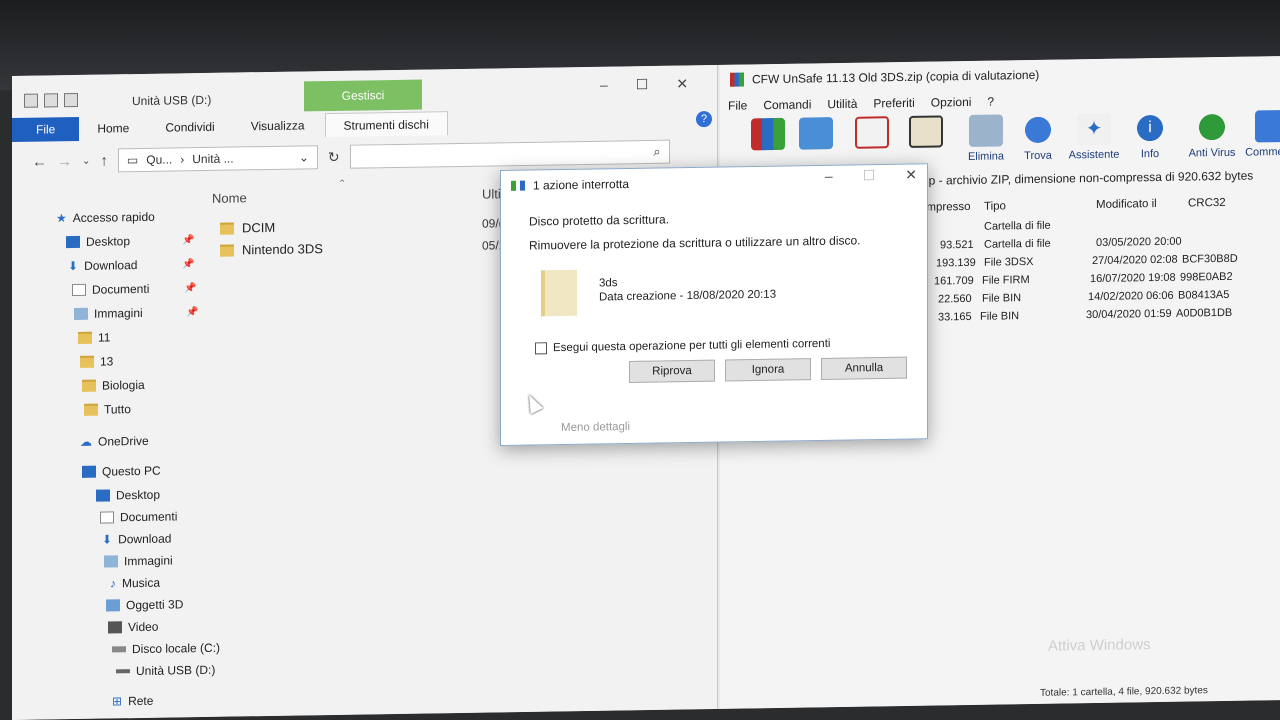  Describe the element at coordinates (491, 193) in the screenshot. I see `column-header-modified: Ulti` at that location.